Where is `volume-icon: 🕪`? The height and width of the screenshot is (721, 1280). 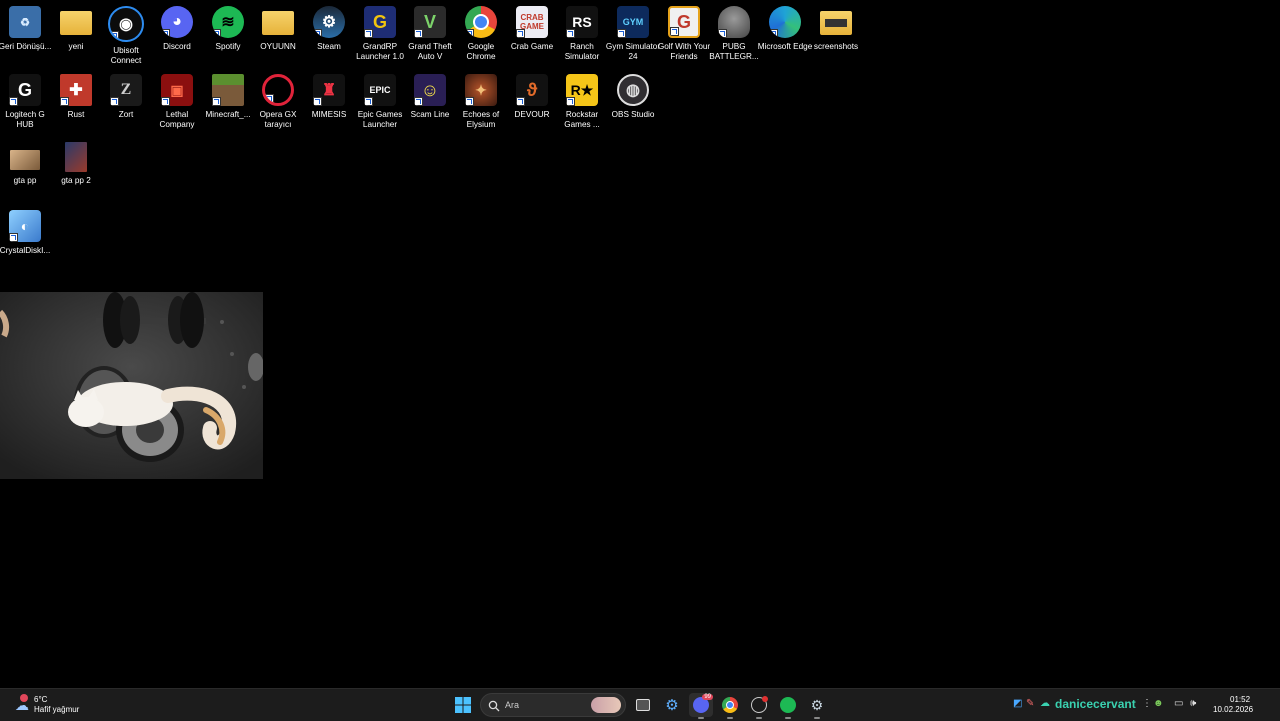
volume-icon: 🕪 is located at coordinates (1193, 703).